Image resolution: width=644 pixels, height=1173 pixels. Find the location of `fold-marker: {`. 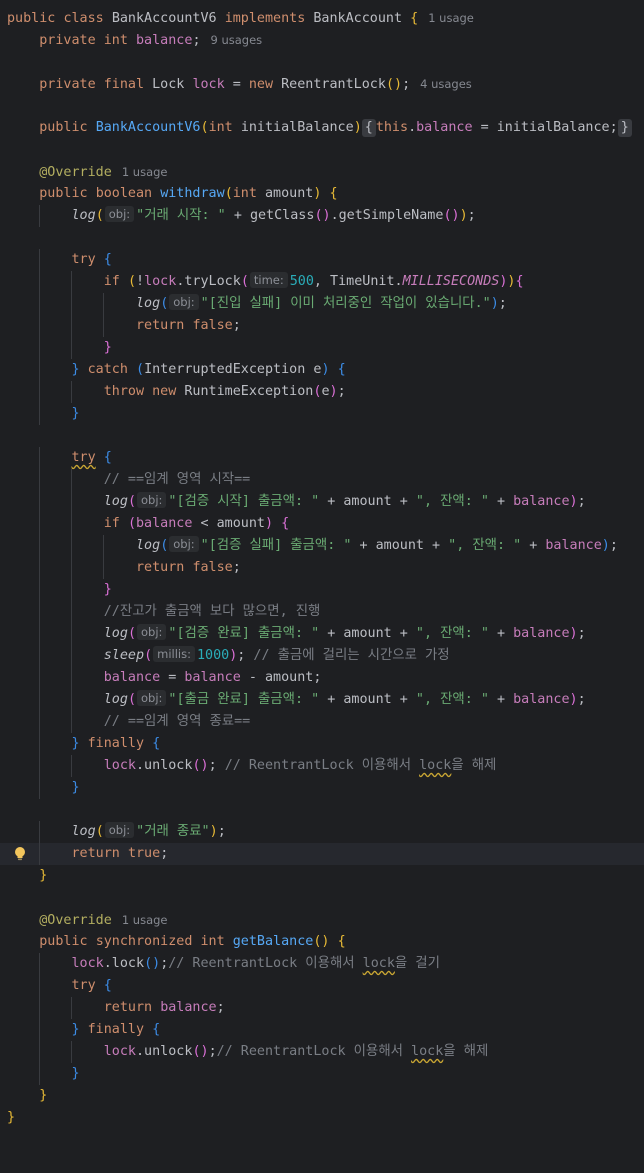

fold-marker: { is located at coordinates (368, 128).